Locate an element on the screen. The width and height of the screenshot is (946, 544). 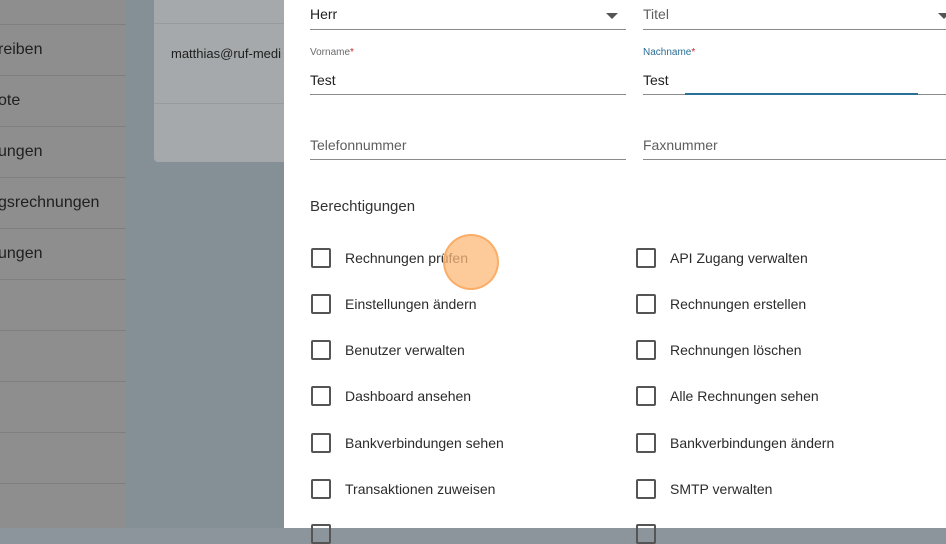
sidebar: reiben ote ungen gsrechnungen ungen is located at coordinates (63, 264).